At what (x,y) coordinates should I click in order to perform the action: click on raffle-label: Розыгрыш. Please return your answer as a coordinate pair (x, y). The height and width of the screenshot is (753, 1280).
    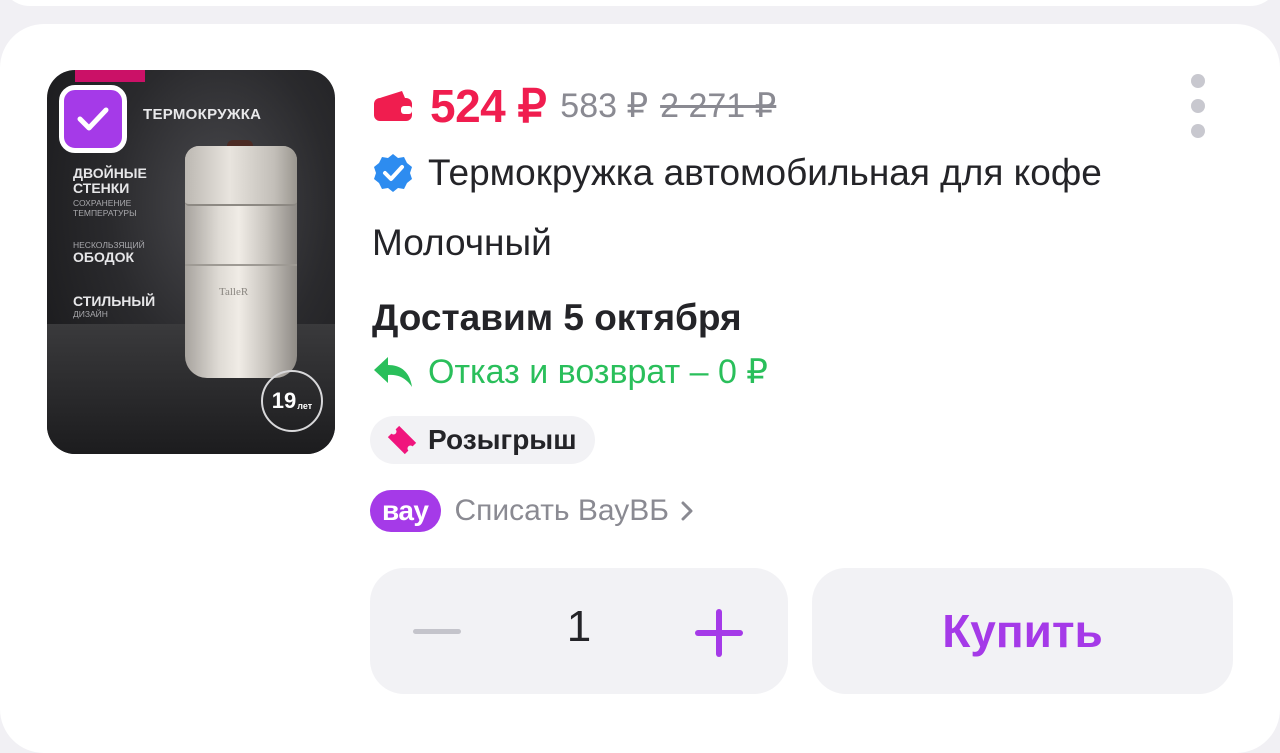
    Looking at the image, I should click on (502, 439).